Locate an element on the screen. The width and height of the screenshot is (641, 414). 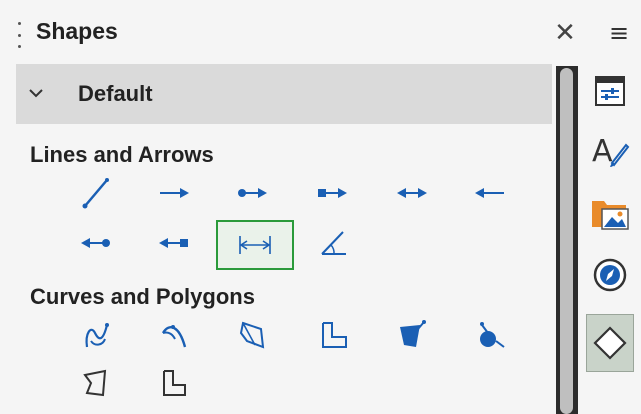
filled-polygon-45-icon is located at coordinates (174, 383).